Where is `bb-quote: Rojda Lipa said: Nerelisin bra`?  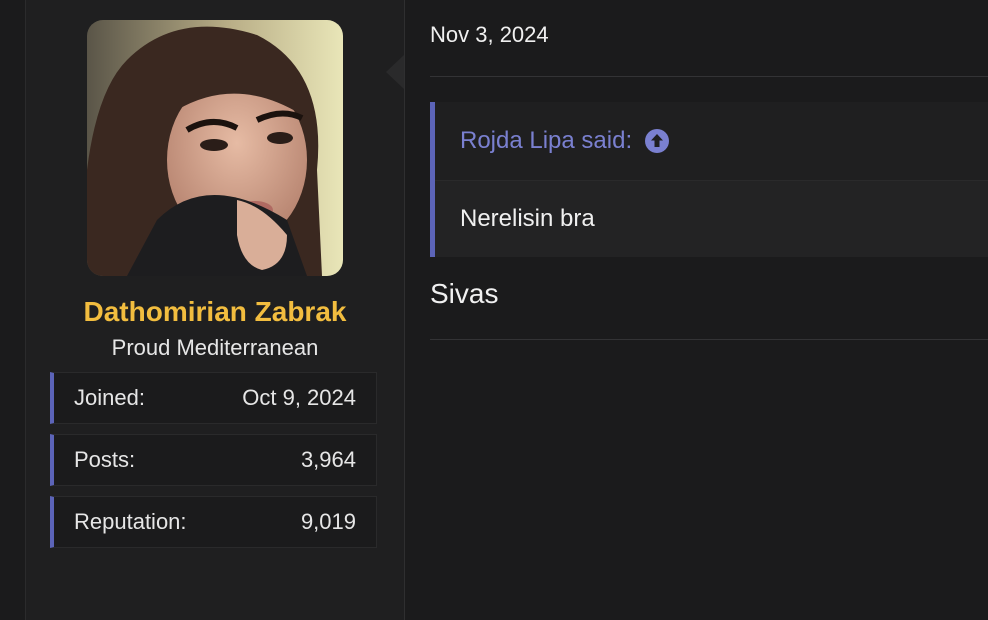 bb-quote: Rojda Lipa said: Nerelisin bra is located at coordinates (709, 179).